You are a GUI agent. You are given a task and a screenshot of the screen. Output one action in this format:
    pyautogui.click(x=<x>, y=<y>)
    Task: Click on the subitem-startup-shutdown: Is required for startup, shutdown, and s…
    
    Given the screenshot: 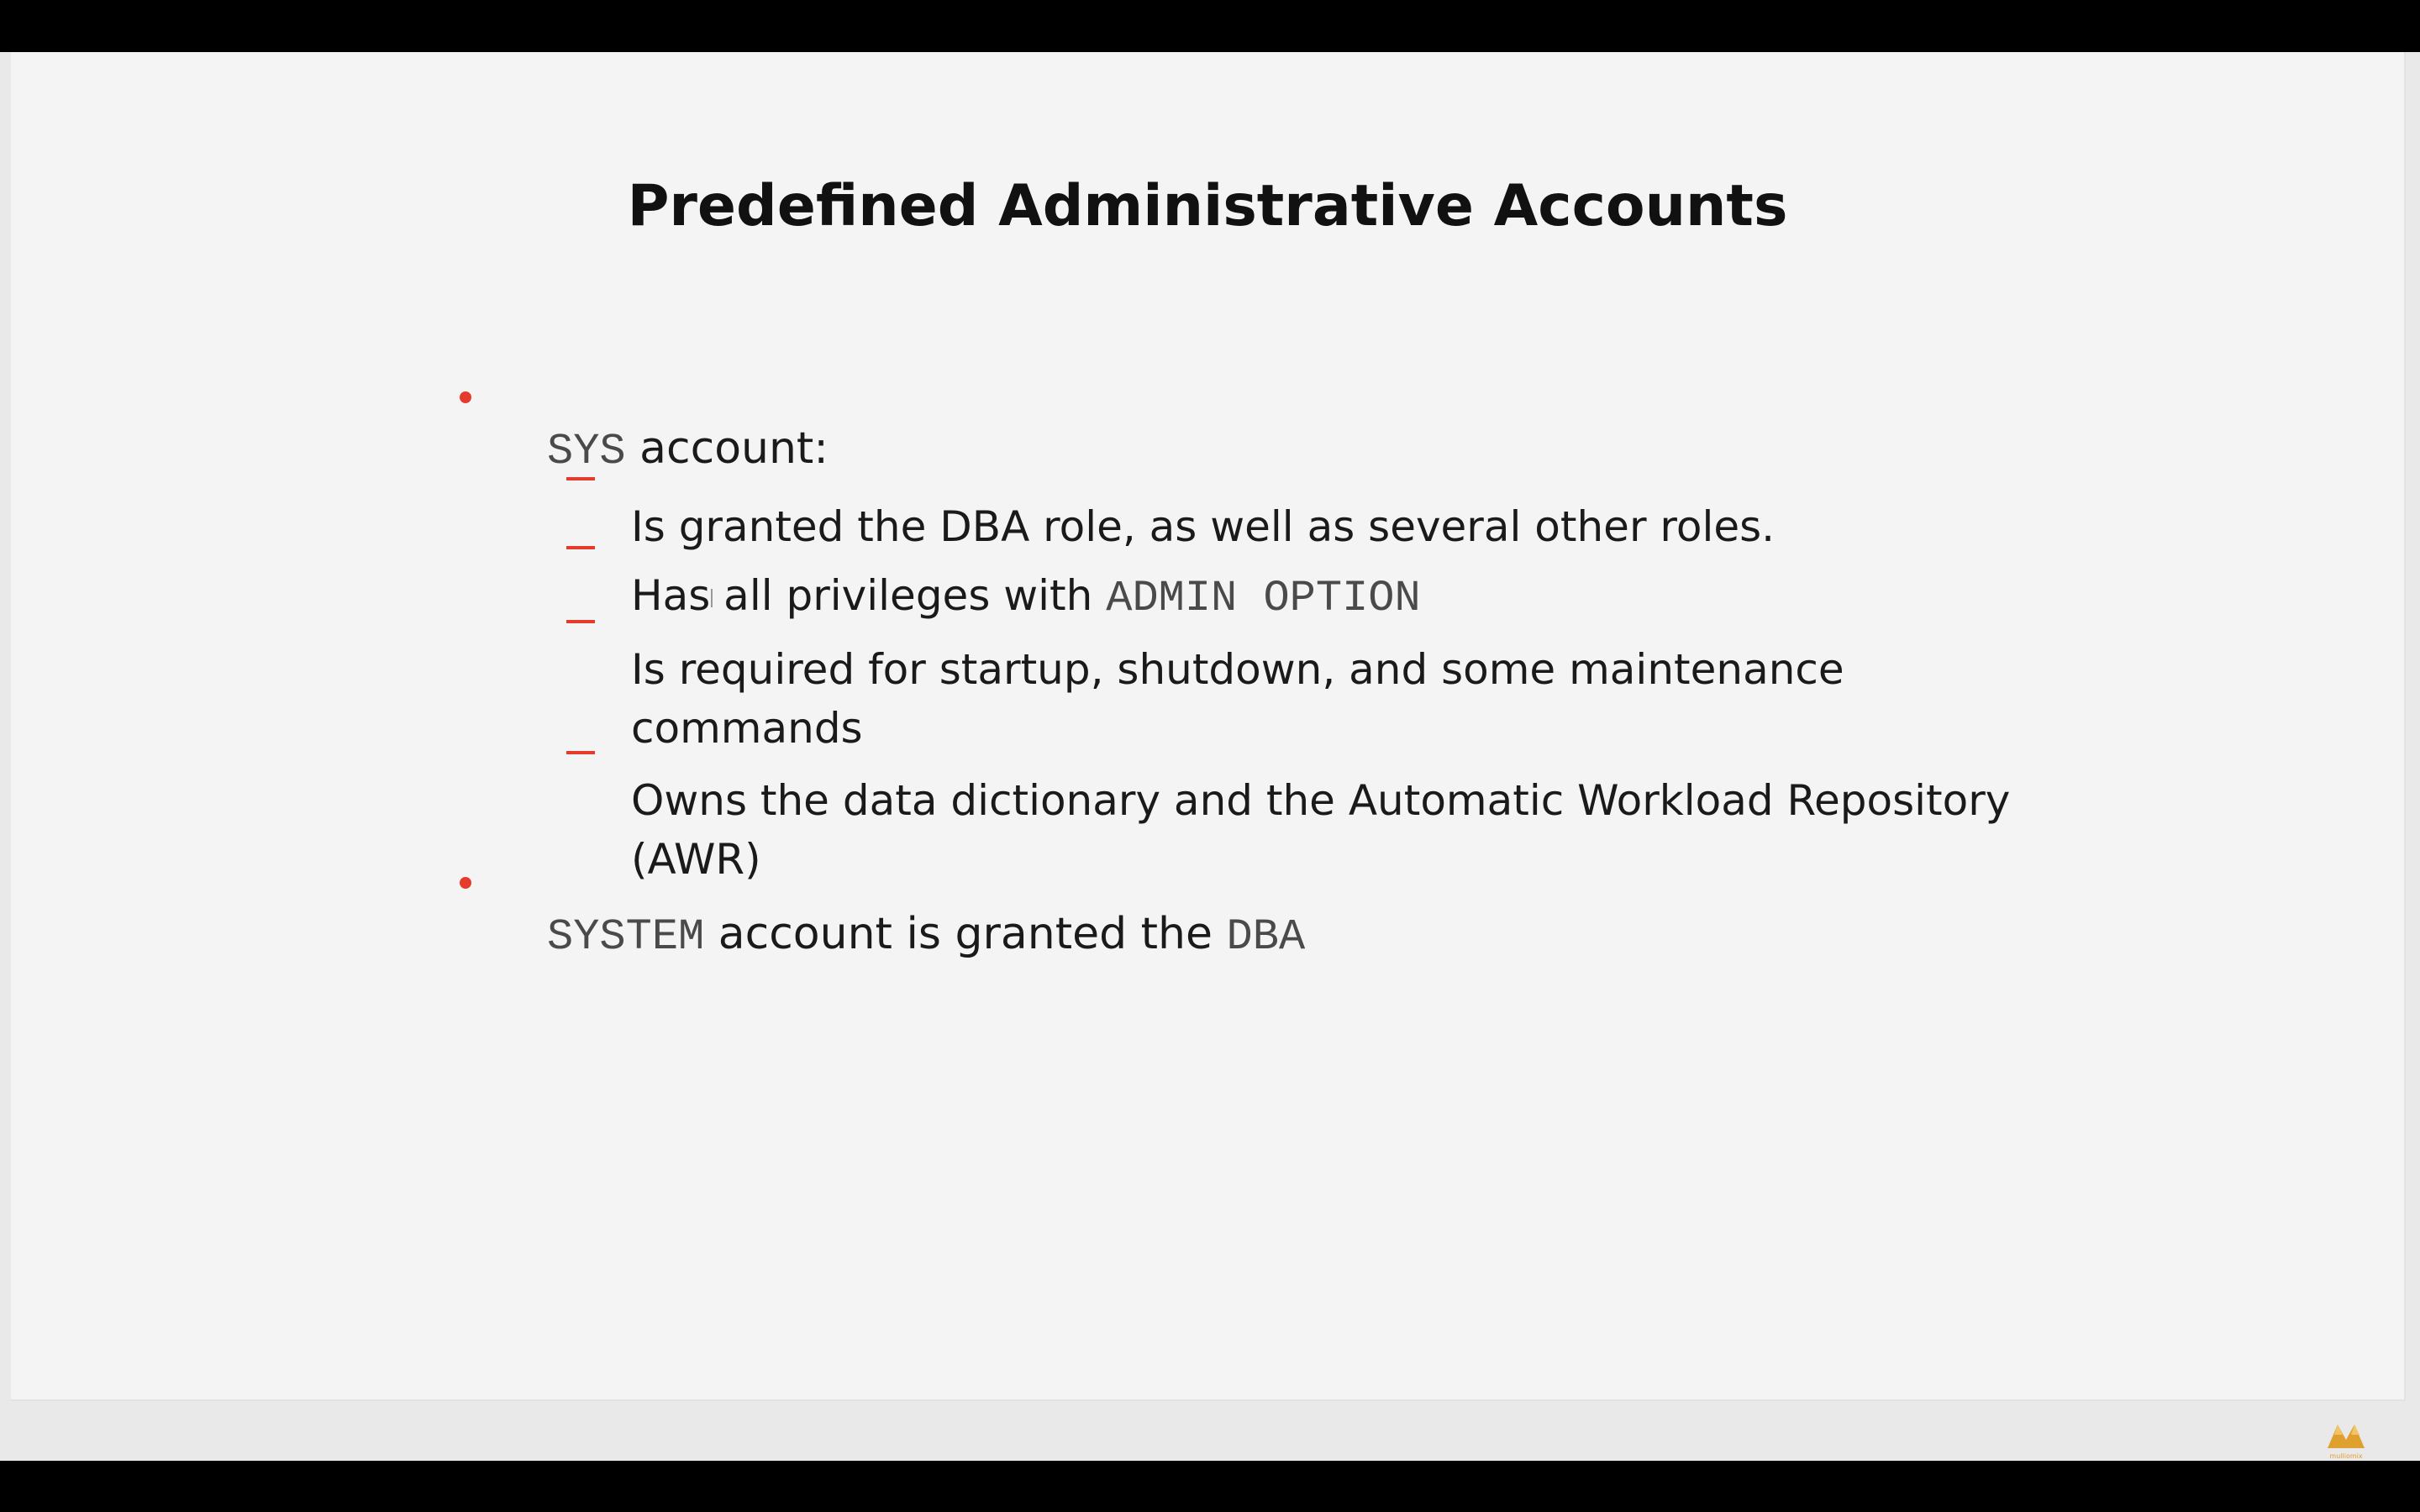 What is the action you would take?
    pyautogui.click(x=1237, y=699)
    